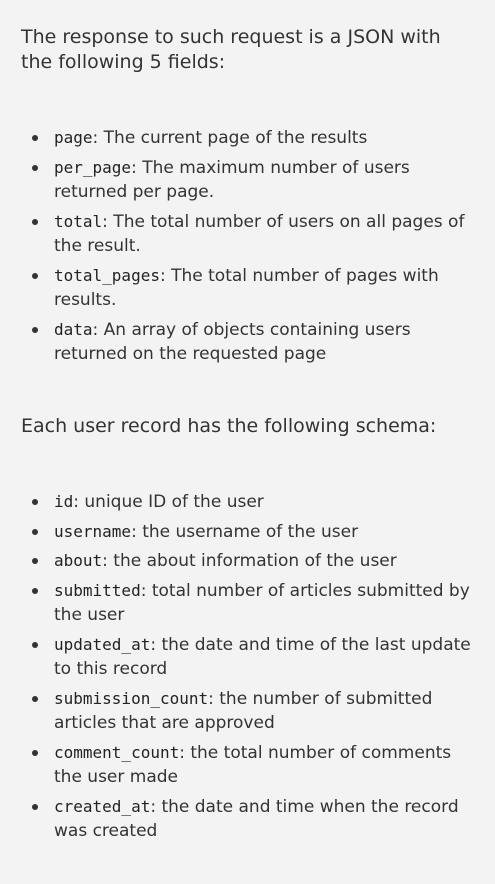 This screenshot has width=495, height=884. What do you see at coordinates (97, 590) in the screenshot?
I see `field-name: submitted` at bounding box center [97, 590].